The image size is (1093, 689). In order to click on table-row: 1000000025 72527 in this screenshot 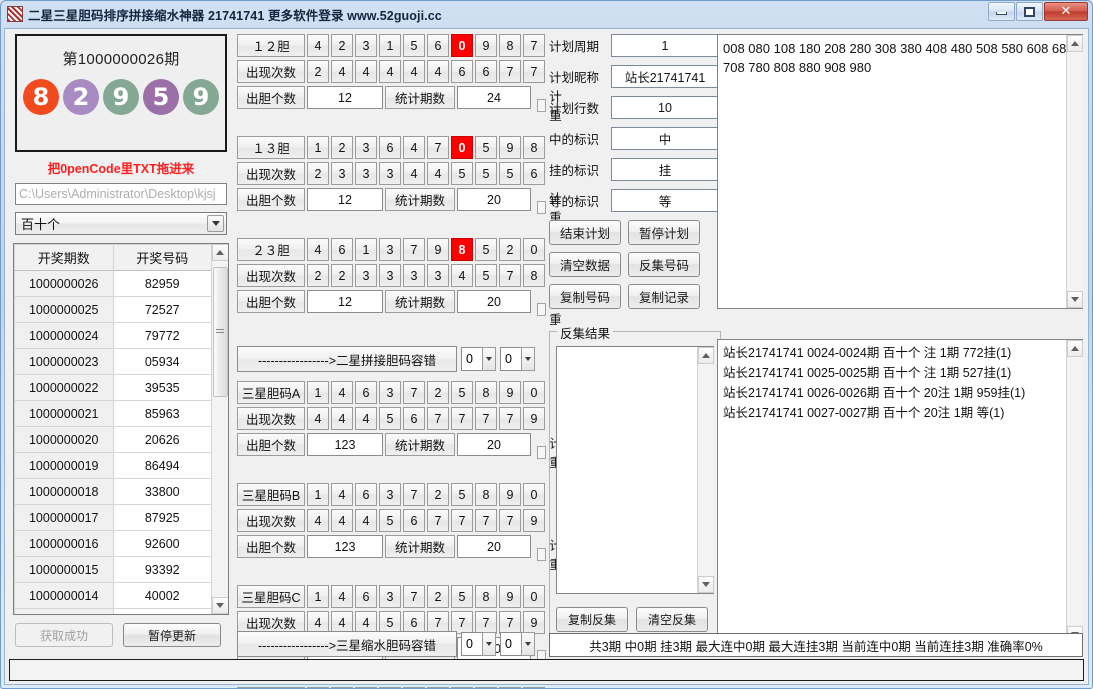, I will do `click(113, 309)`.